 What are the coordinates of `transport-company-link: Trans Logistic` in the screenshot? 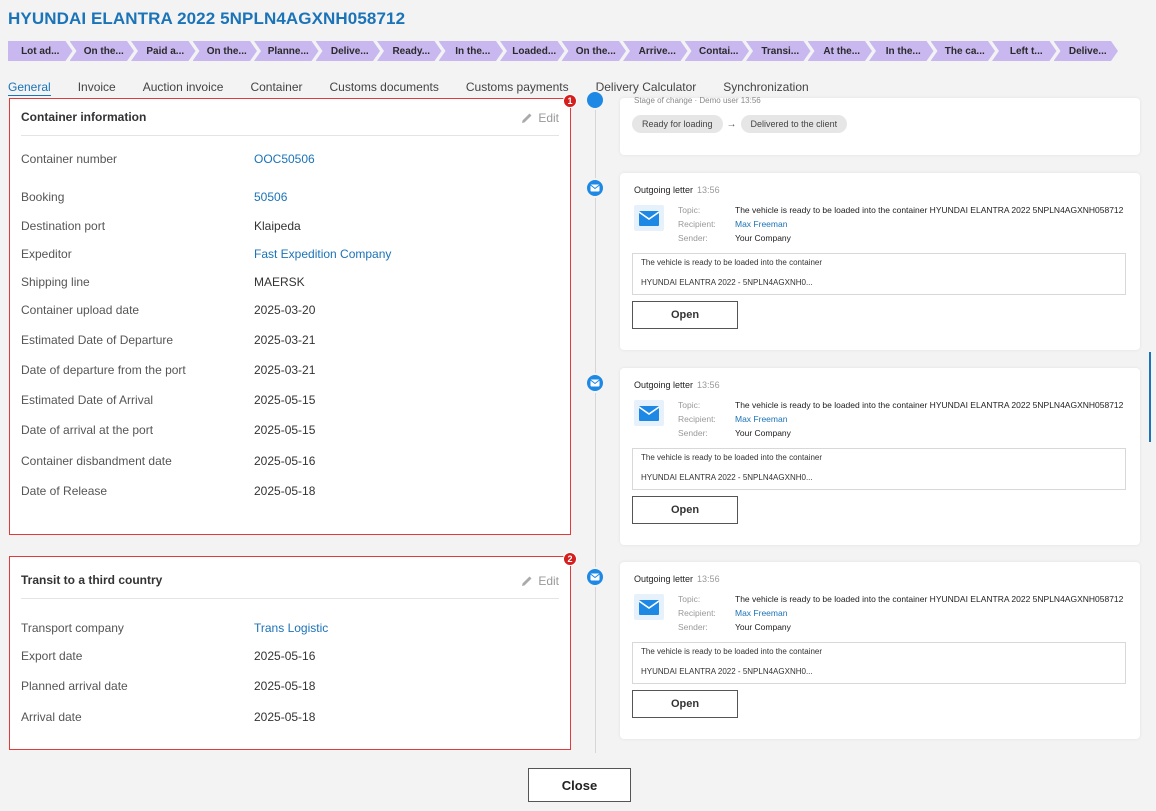 It's located at (291, 628).